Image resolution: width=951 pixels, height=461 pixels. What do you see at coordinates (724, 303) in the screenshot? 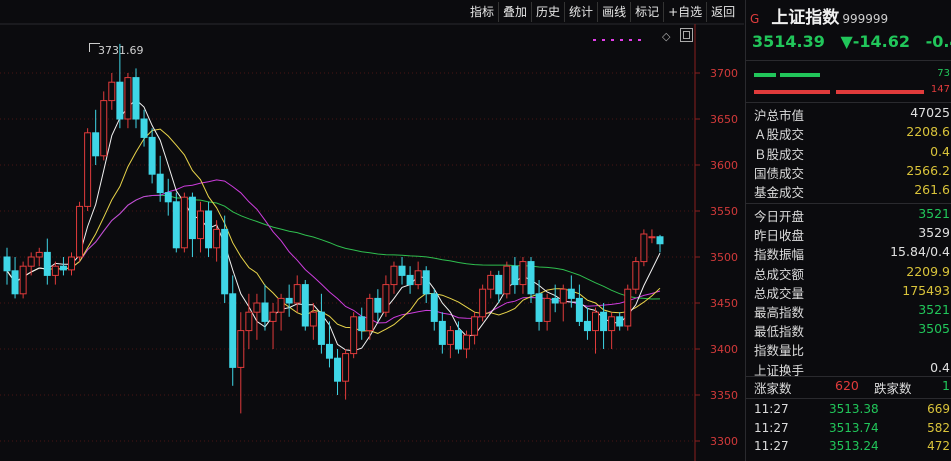
I see `y-tick-label: 3450` at bounding box center [724, 303].